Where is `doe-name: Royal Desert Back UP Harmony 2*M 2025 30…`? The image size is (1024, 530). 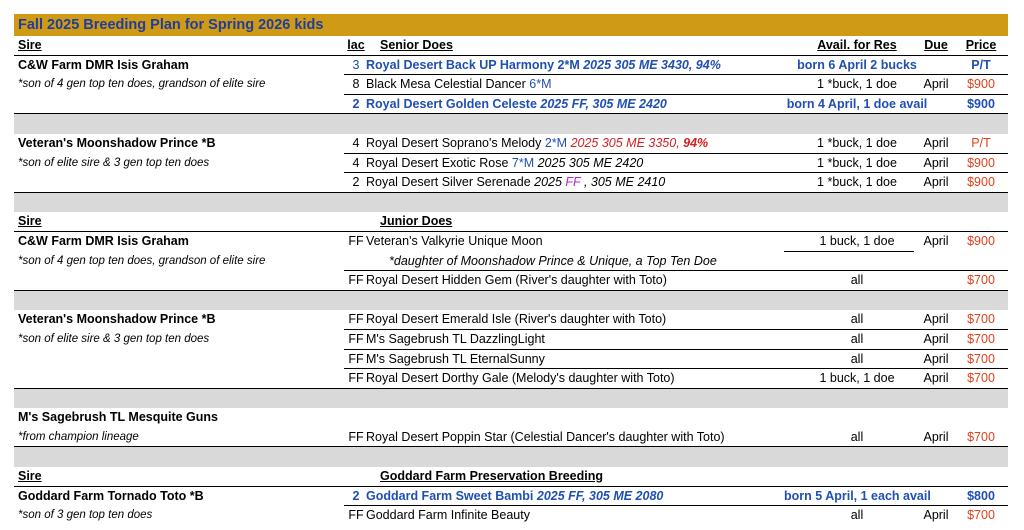 doe-name: Royal Desert Back UP Harmony 2*M 2025 30… is located at coordinates (543, 64).